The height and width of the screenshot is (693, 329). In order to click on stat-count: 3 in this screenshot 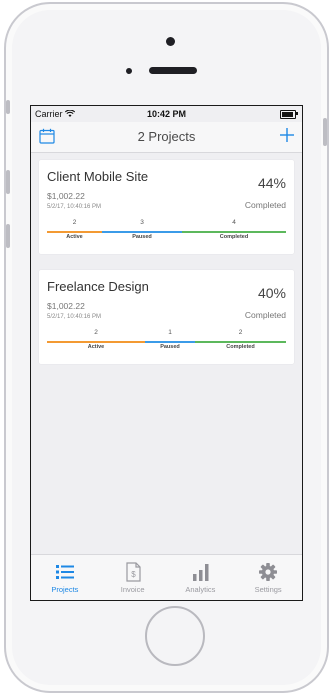, I will do `click(142, 222)`.